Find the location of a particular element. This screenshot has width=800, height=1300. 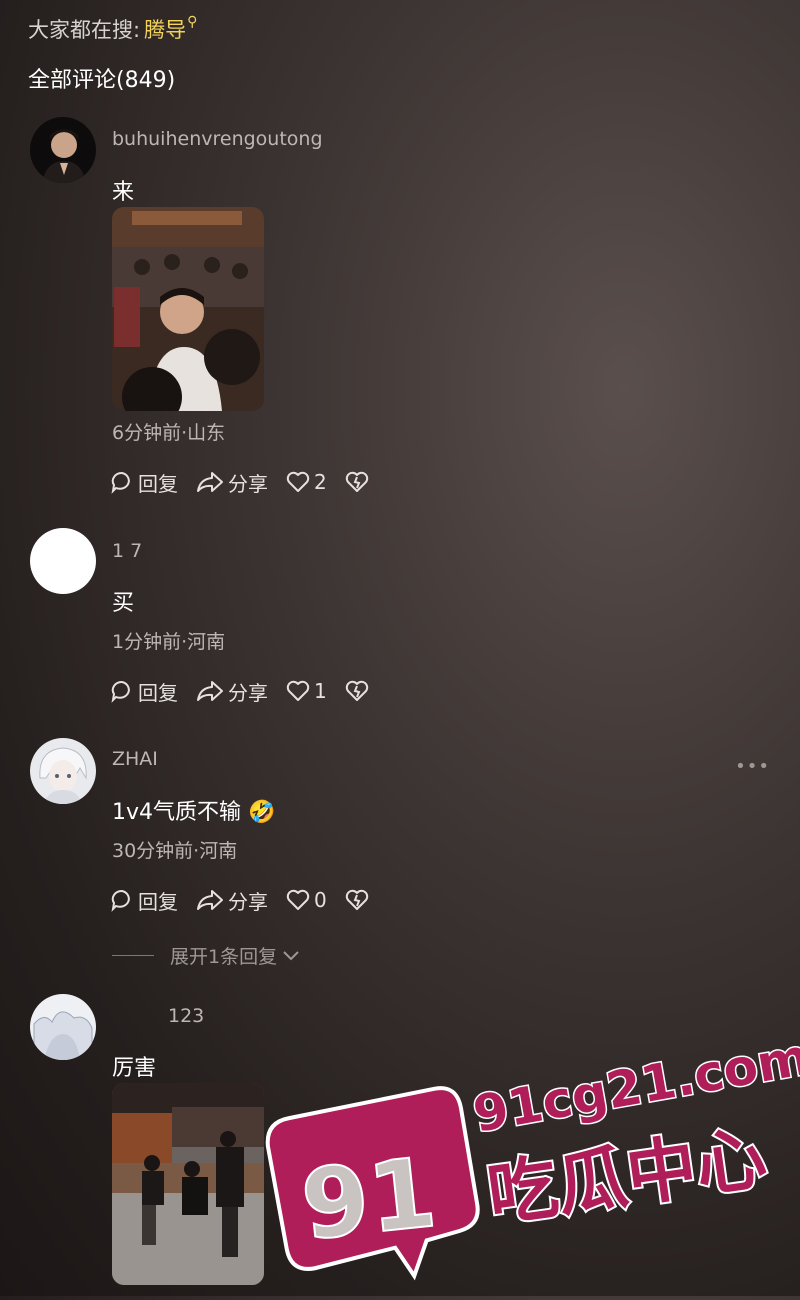

like-count: 2 is located at coordinates (320, 482).